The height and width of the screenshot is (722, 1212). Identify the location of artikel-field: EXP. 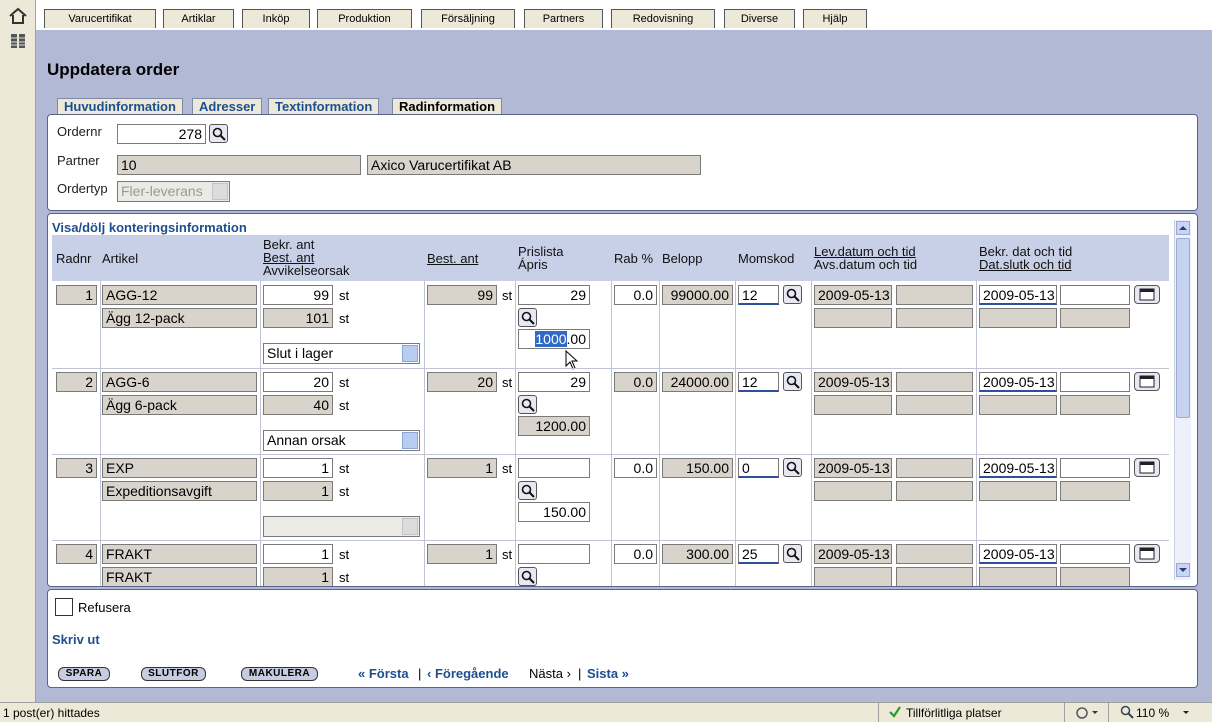
(179, 468).